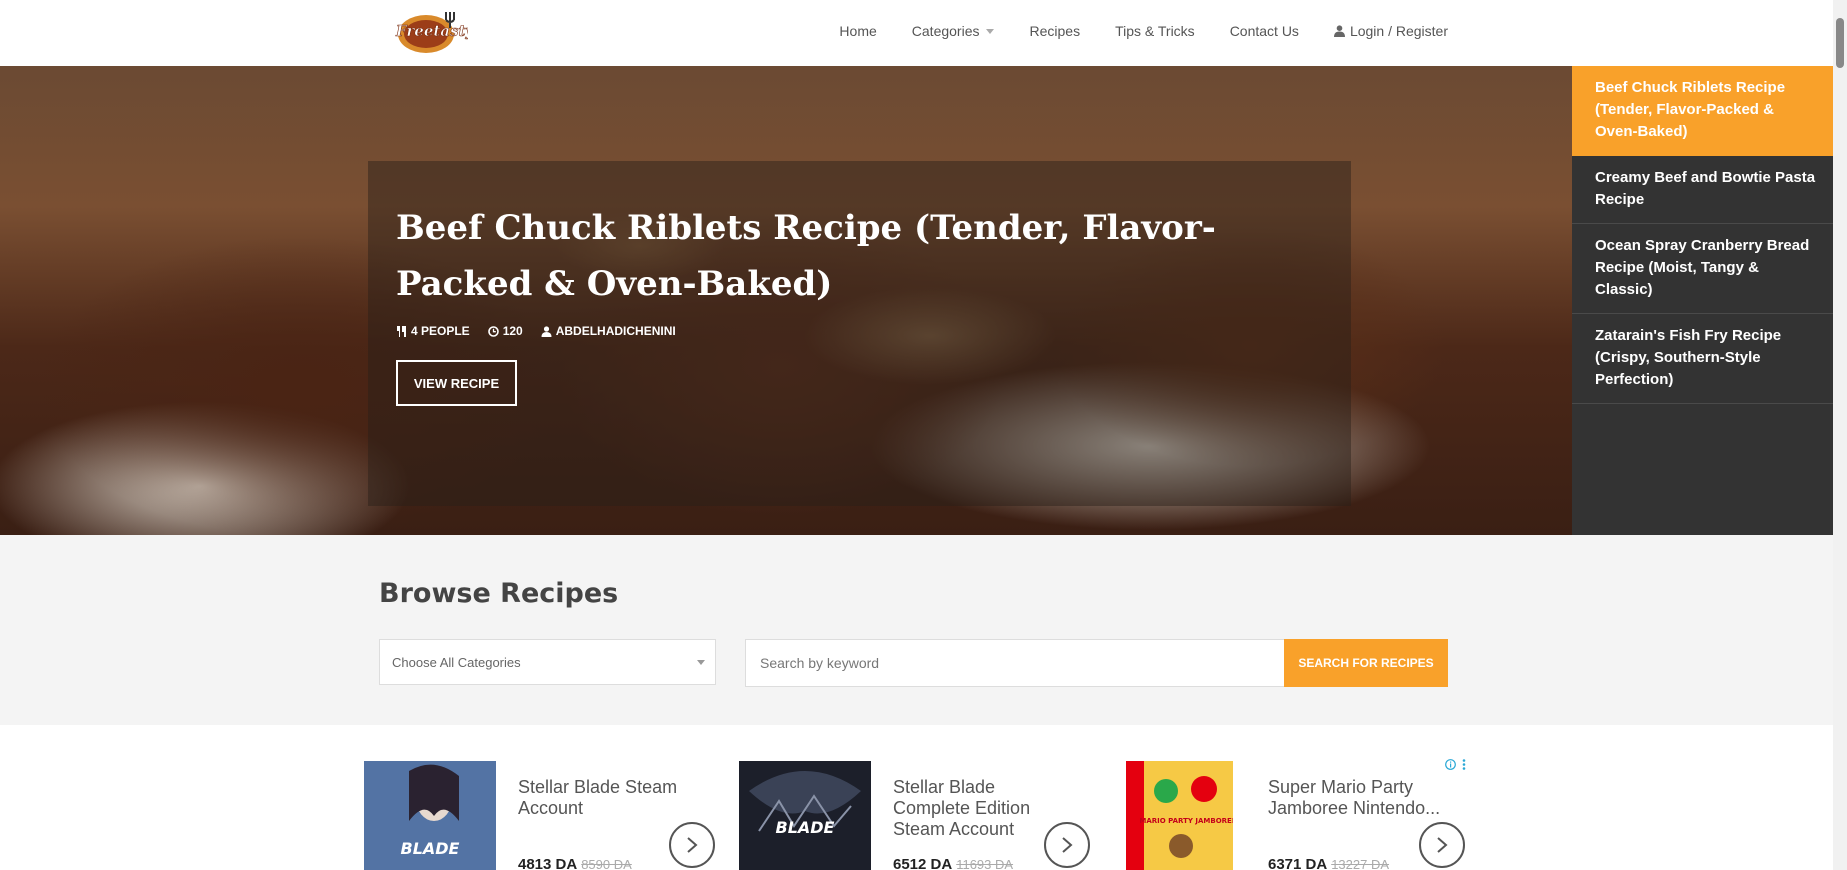  I want to click on ad-price: 6371 DA 13227 DA, so click(1329, 863).